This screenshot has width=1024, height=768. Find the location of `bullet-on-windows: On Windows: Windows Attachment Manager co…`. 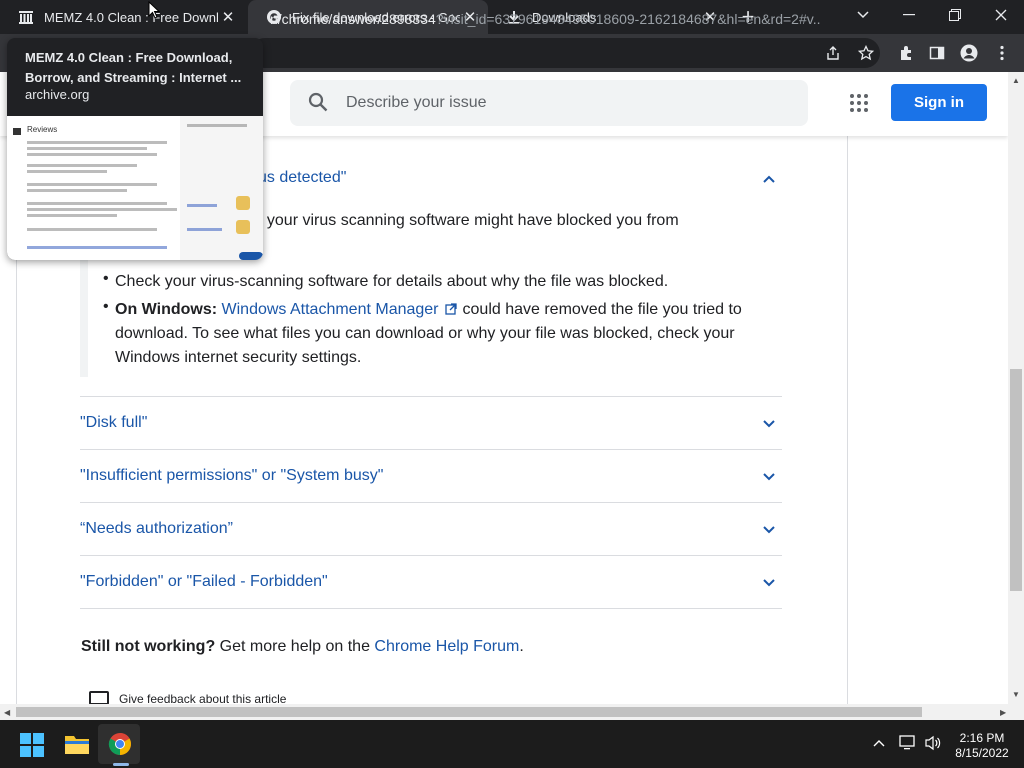

bullet-on-windows: On Windows: Windows Attachment Manager co… is located at coordinates (428, 309).